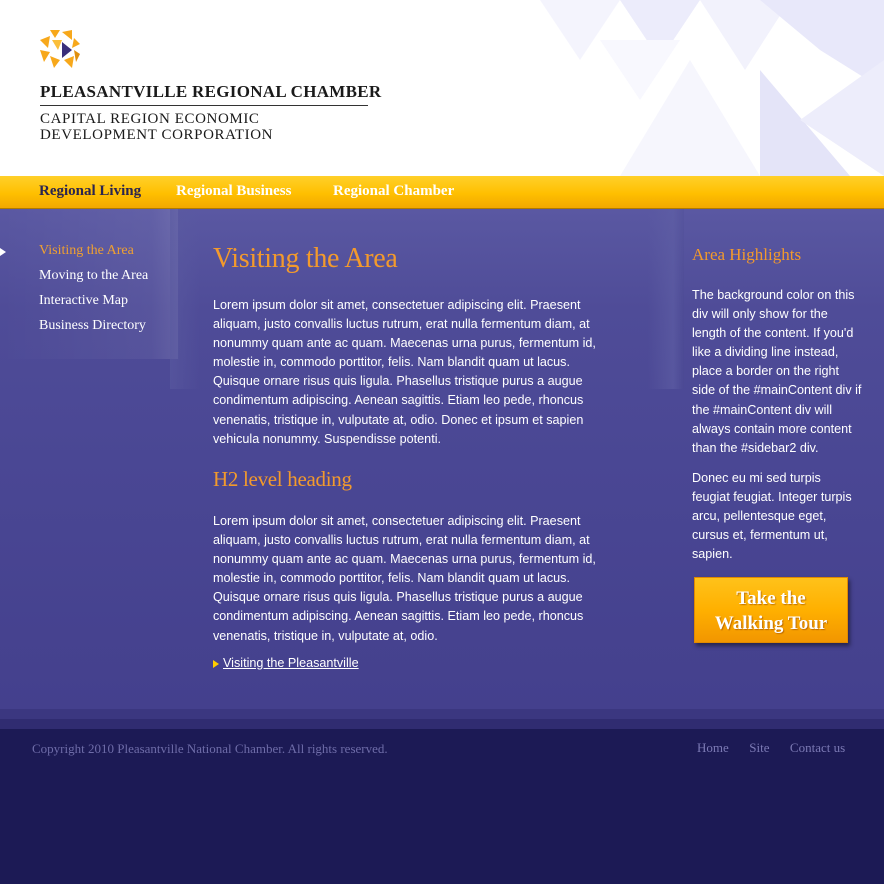  I want to click on footer-band-top, so click(442, 714).